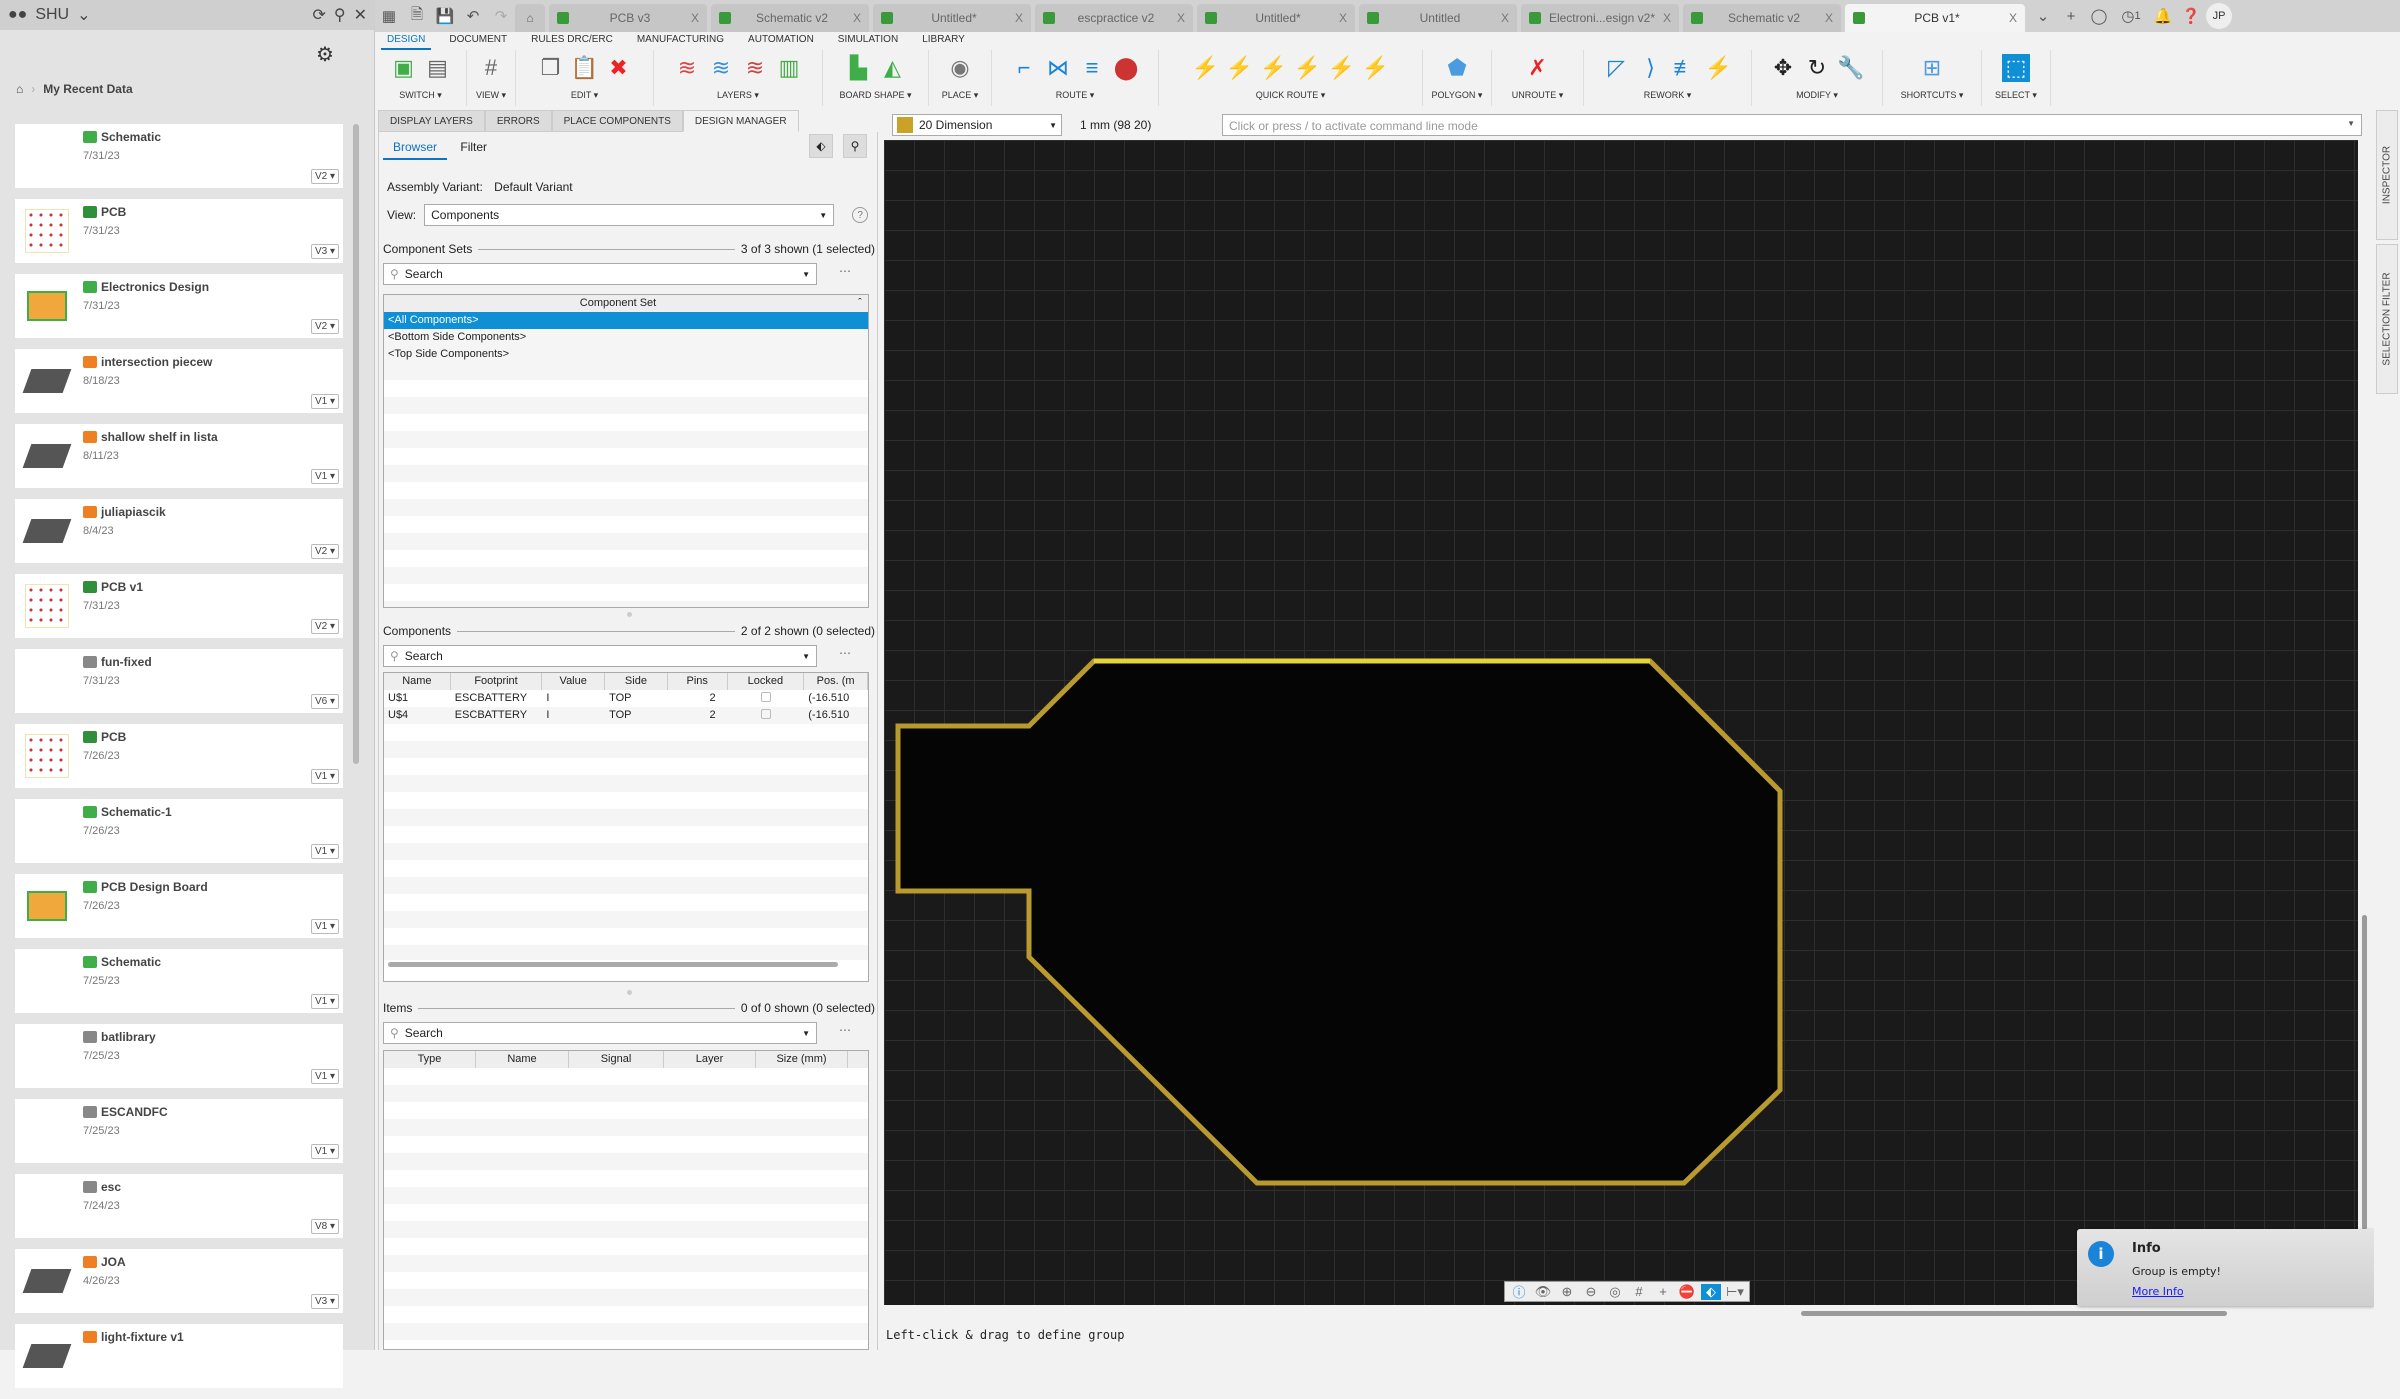  Describe the element at coordinates (584, 95) in the screenshot. I see `ribbon-group-dropdown: EDIT ▾` at that location.